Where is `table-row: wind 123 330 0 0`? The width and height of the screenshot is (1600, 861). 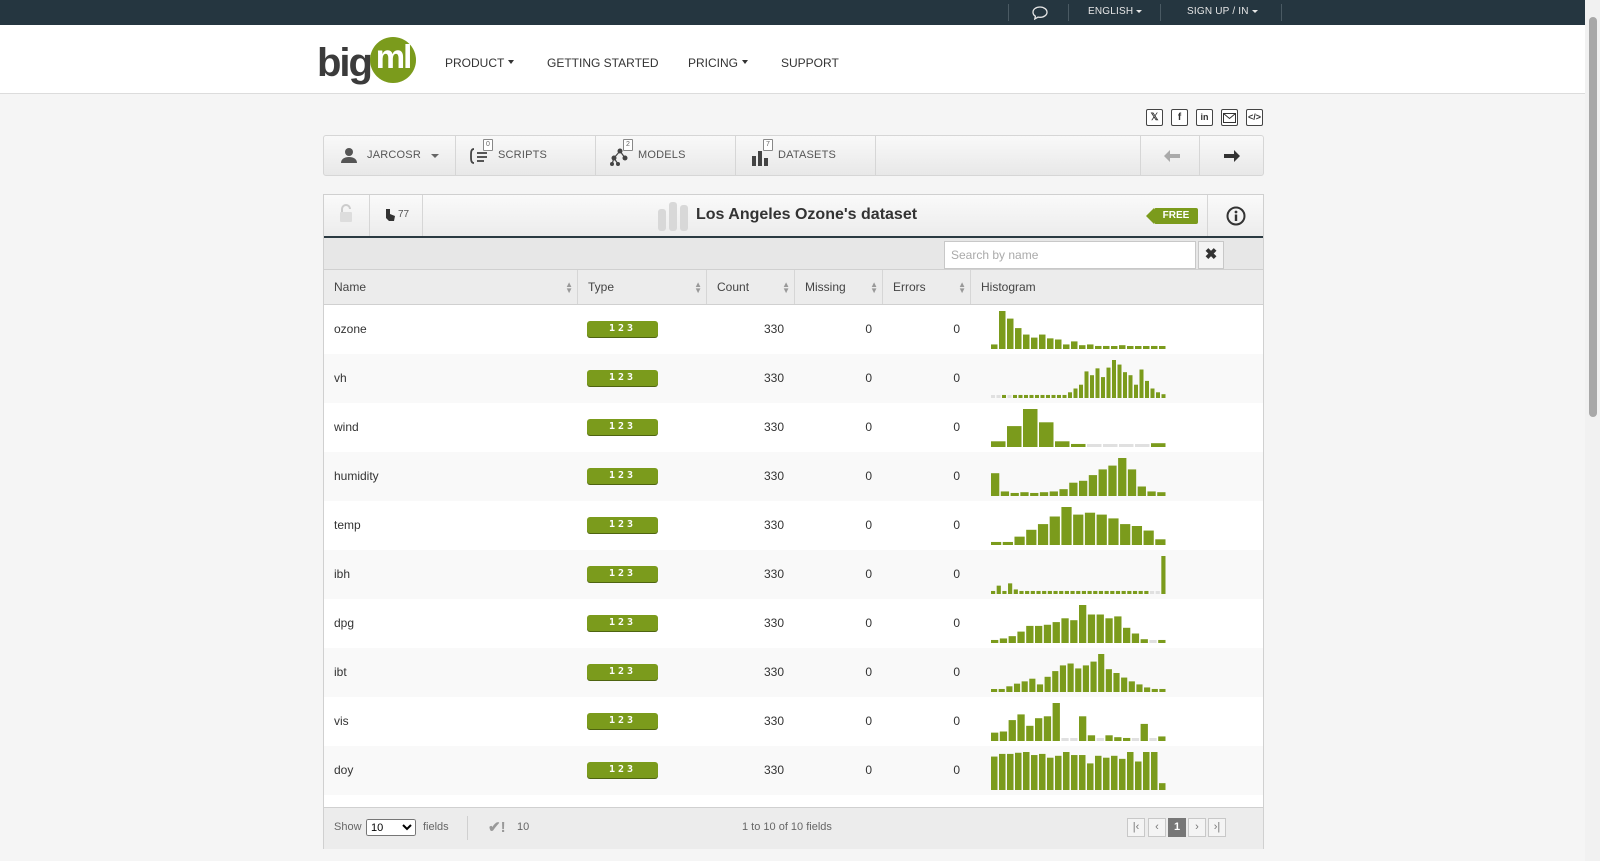 table-row: wind 123 330 0 0 is located at coordinates (793, 427).